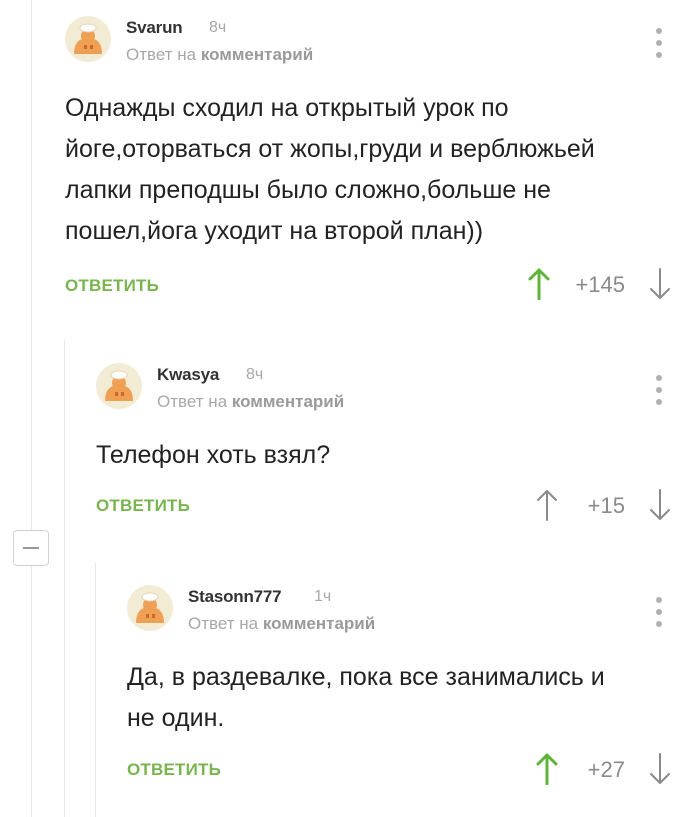 The height and width of the screenshot is (817, 700). What do you see at coordinates (154, 28) in the screenshot?
I see `comment-author: Svarun` at bounding box center [154, 28].